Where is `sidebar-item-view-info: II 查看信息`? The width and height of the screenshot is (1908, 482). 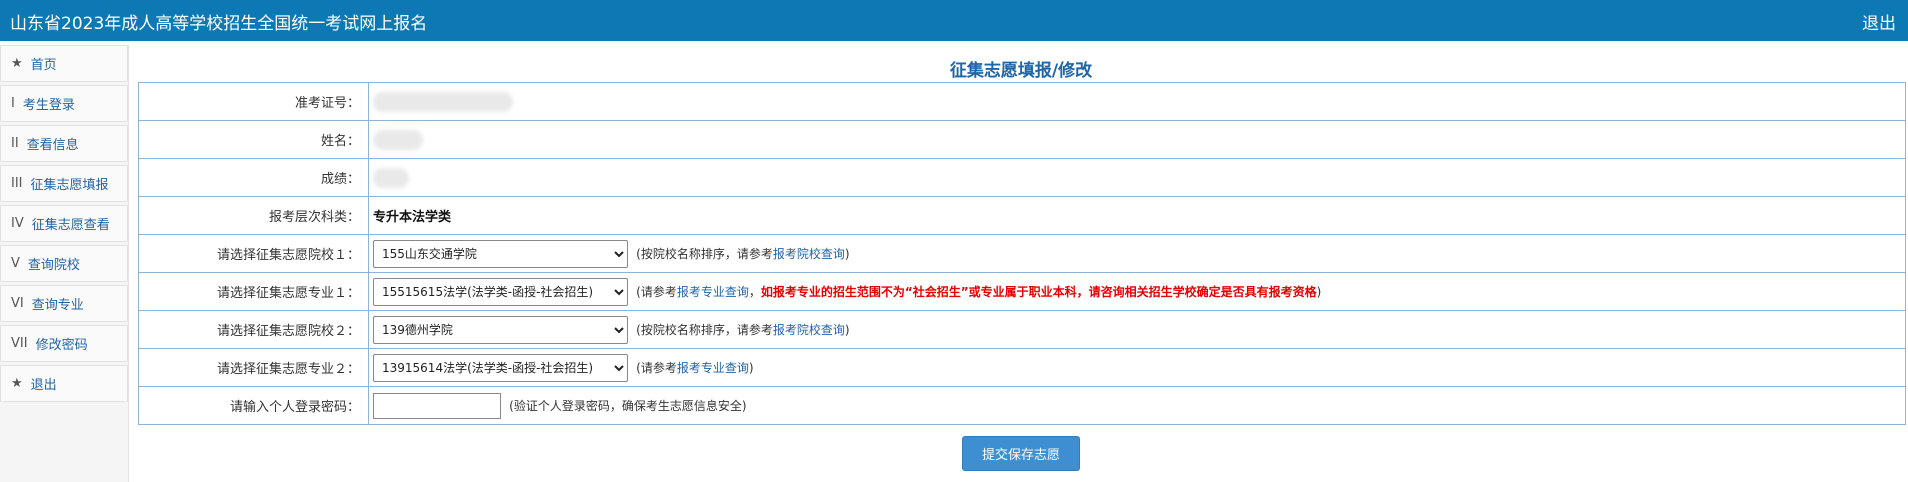
sidebar-item-view-info: II 查看信息 is located at coordinates (64, 143).